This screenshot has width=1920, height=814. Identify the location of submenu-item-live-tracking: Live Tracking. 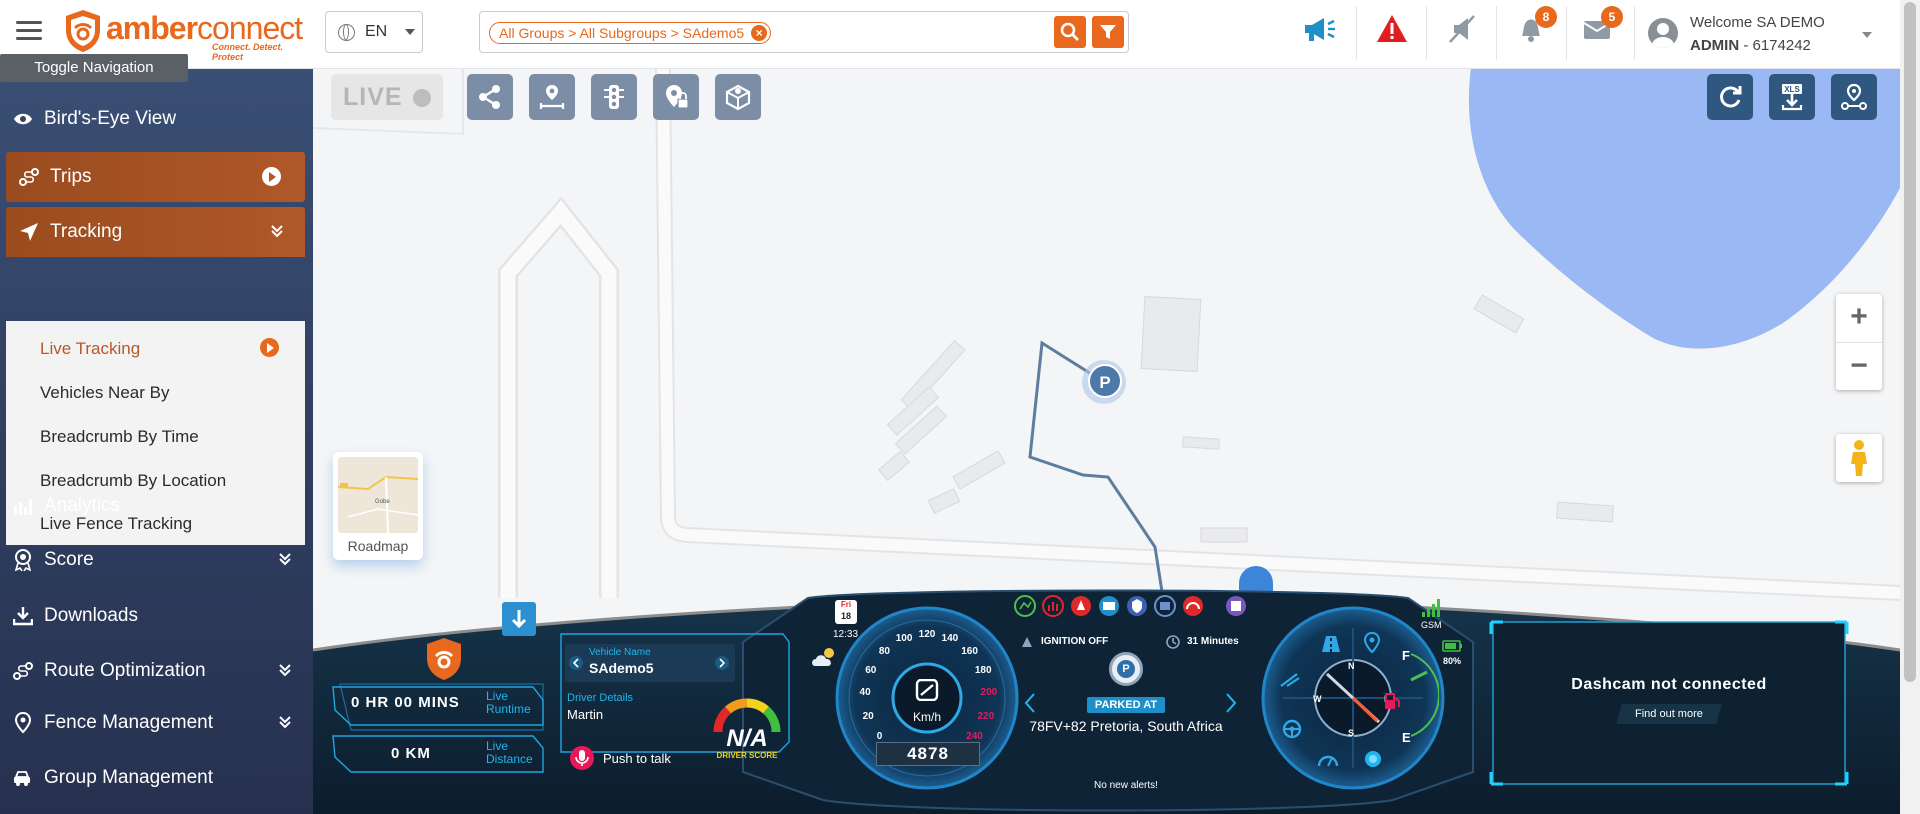
(90, 349).